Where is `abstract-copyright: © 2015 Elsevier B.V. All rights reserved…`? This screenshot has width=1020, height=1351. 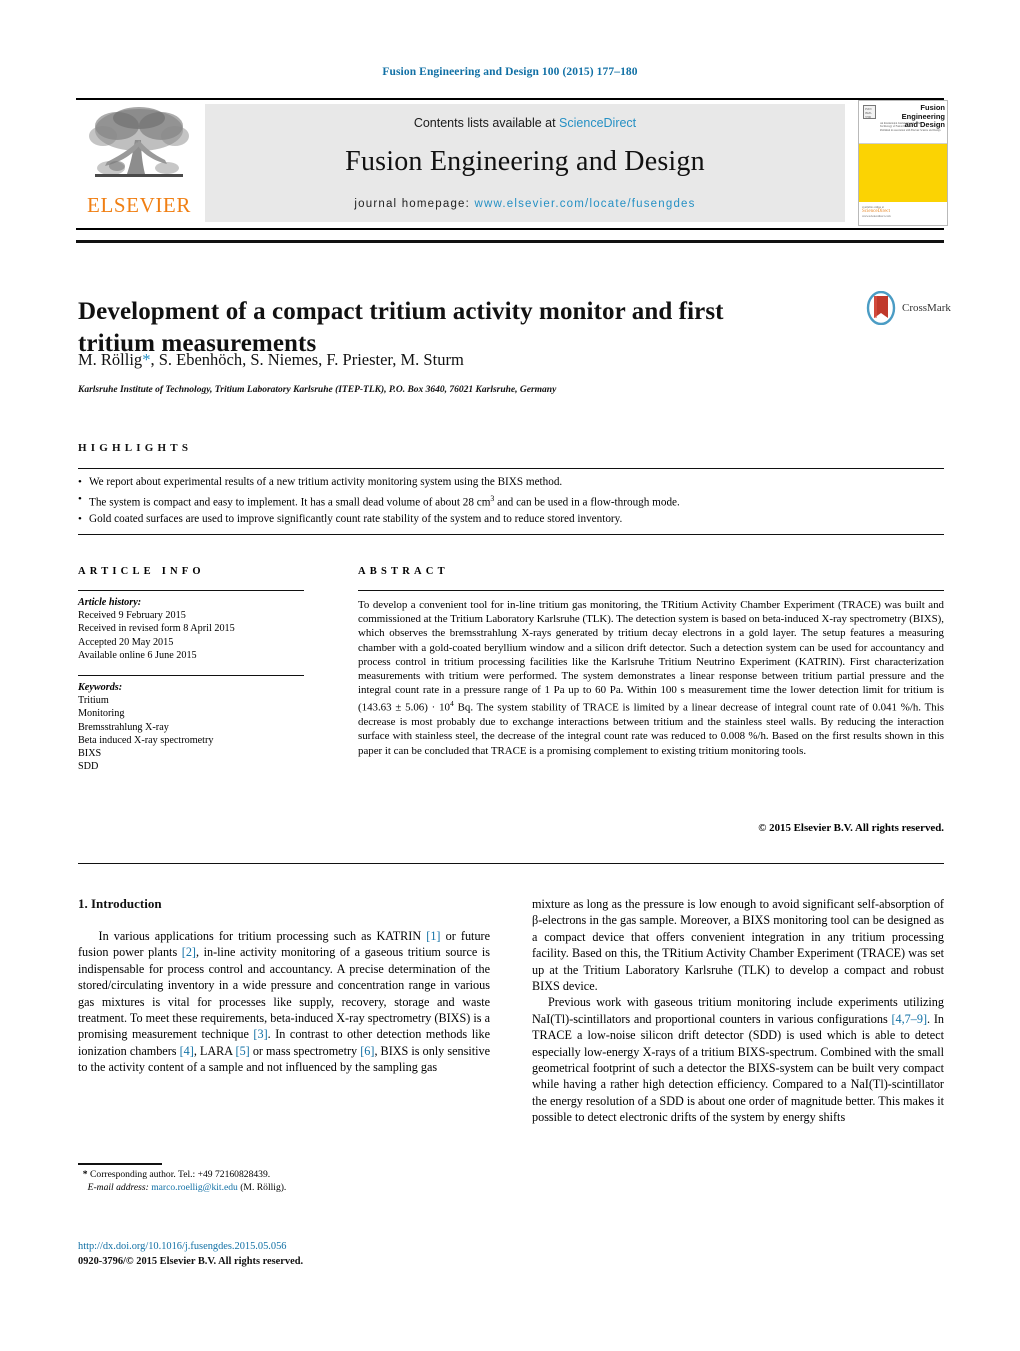
abstract-copyright: © 2015 Elsevier B.V. All rights reserved… is located at coordinates (851, 828).